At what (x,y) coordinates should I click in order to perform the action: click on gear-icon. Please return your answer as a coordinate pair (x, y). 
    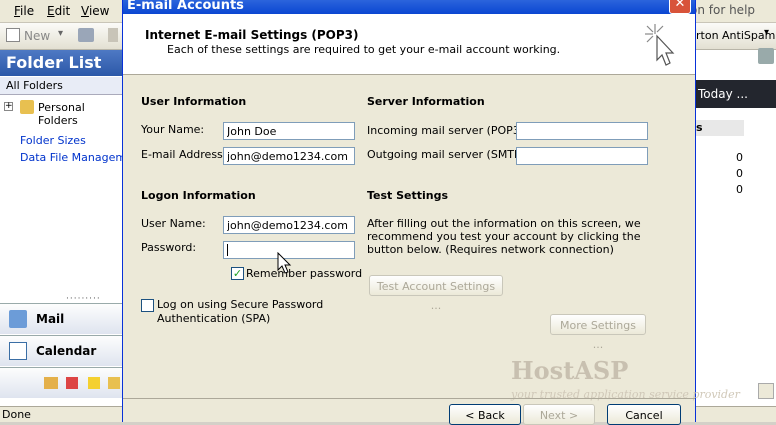
    Looking at the image, I should click on (766, 56).